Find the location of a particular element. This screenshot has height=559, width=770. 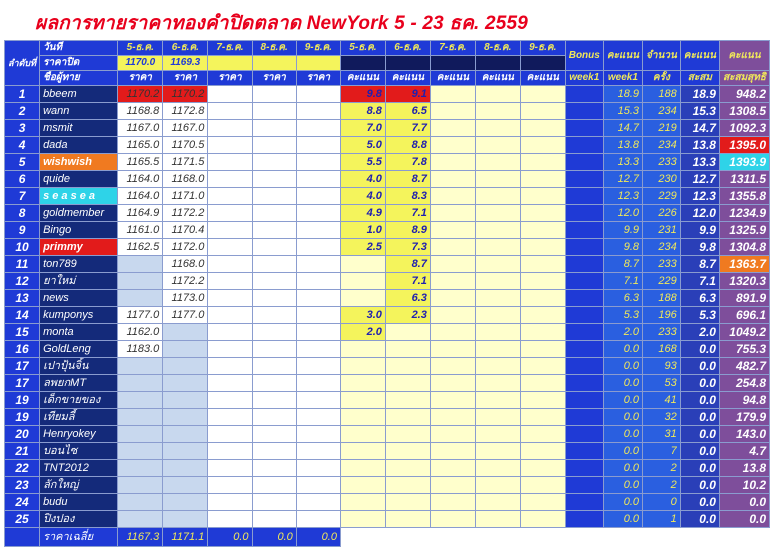

rank-cell: 25 is located at coordinates (22, 519).